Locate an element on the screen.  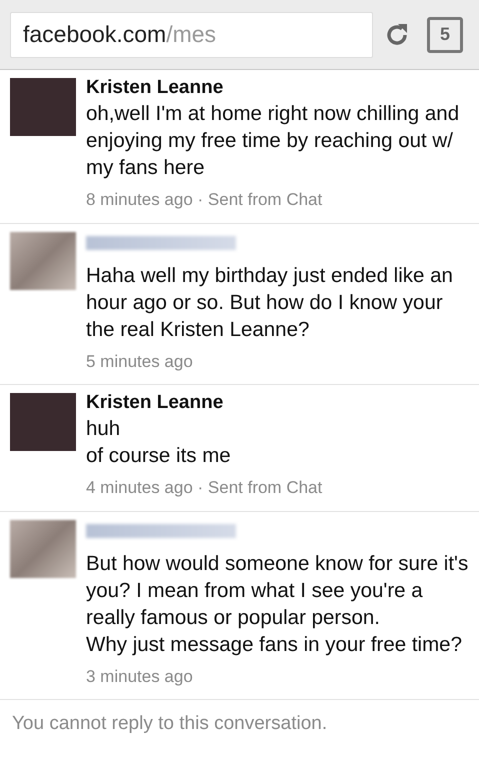
address-bar: facebook.com/mes is located at coordinates (191, 35).